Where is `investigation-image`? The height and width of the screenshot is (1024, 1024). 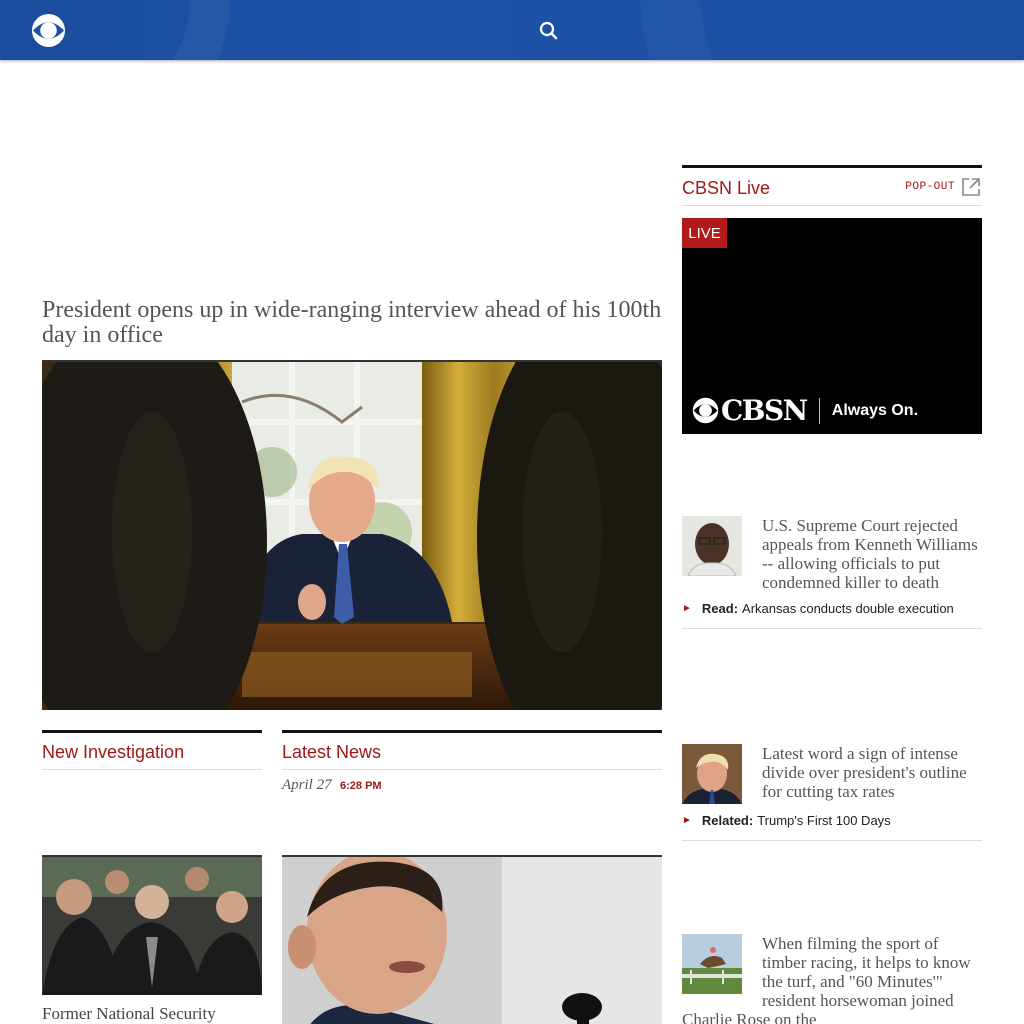 investigation-image is located at coordinates (152, 925).